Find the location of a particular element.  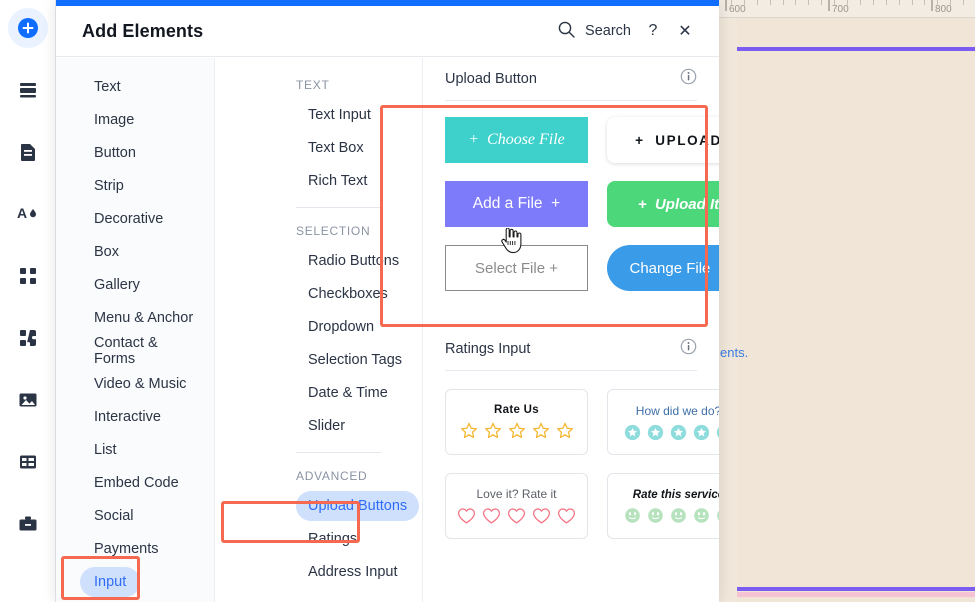

upload-it-button: + Upload It is located at coordinates (663, 204).